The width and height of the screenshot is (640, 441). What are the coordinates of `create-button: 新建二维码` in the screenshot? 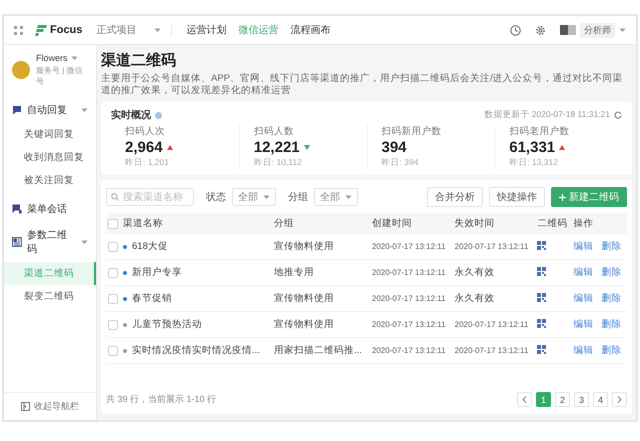 It's located at (589, 197).